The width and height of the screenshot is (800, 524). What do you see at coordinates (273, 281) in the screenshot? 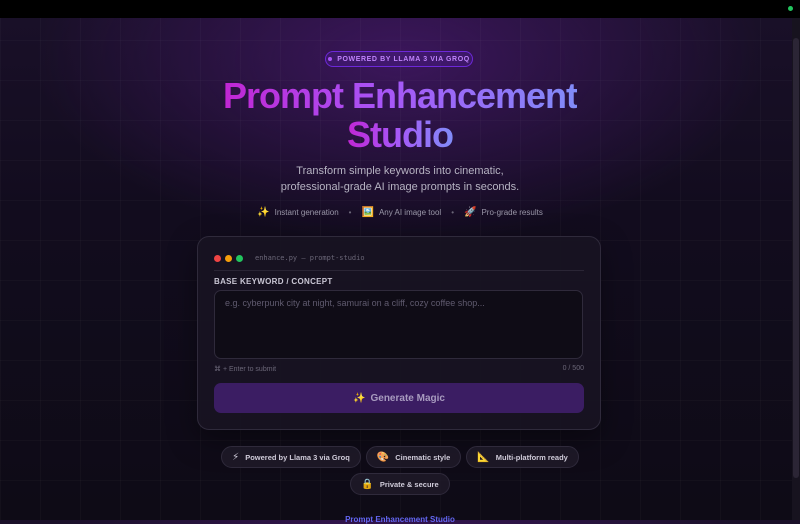
I see `keyword-field-label: BASE KEYWORD / CONCEPT` at bounding box center [273, 281].